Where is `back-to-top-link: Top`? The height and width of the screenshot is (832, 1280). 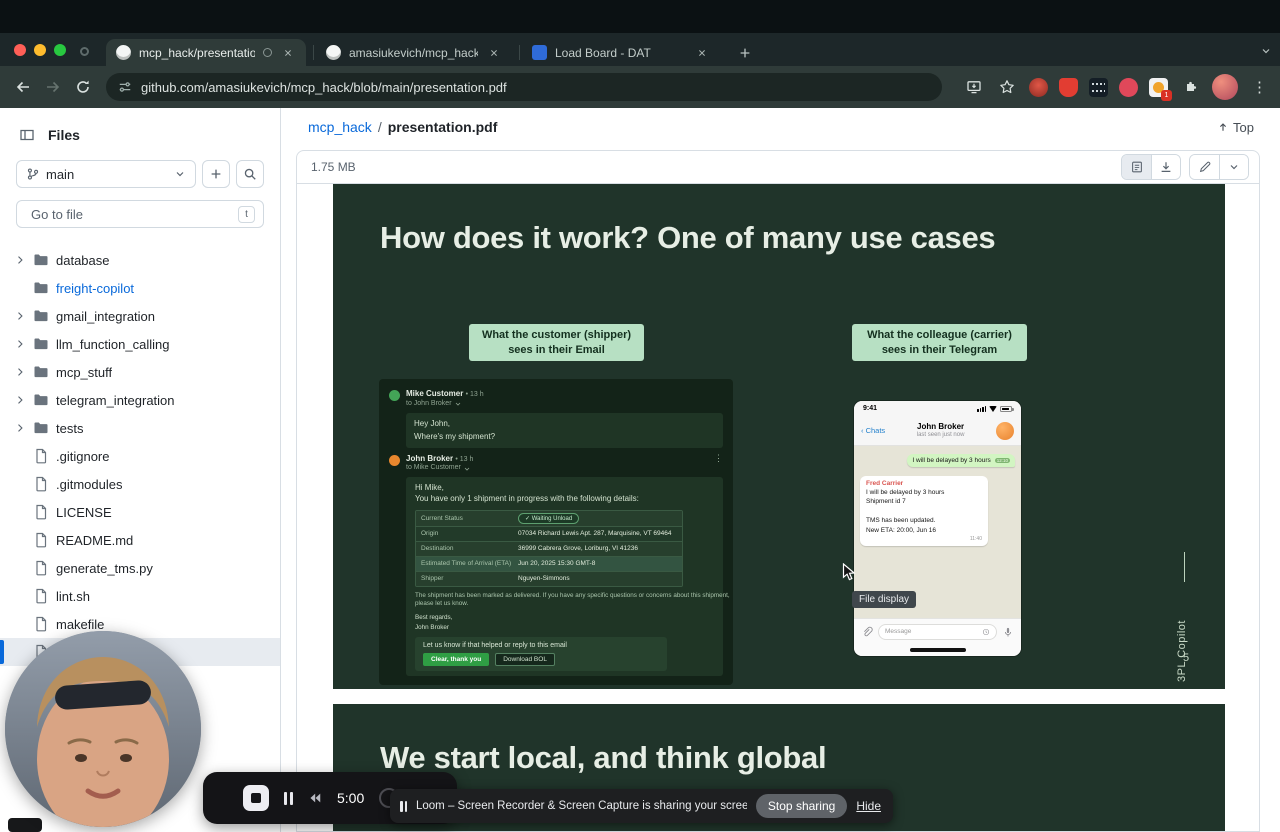
back-to-top-link: Top is located at coordinates (1235, 127).